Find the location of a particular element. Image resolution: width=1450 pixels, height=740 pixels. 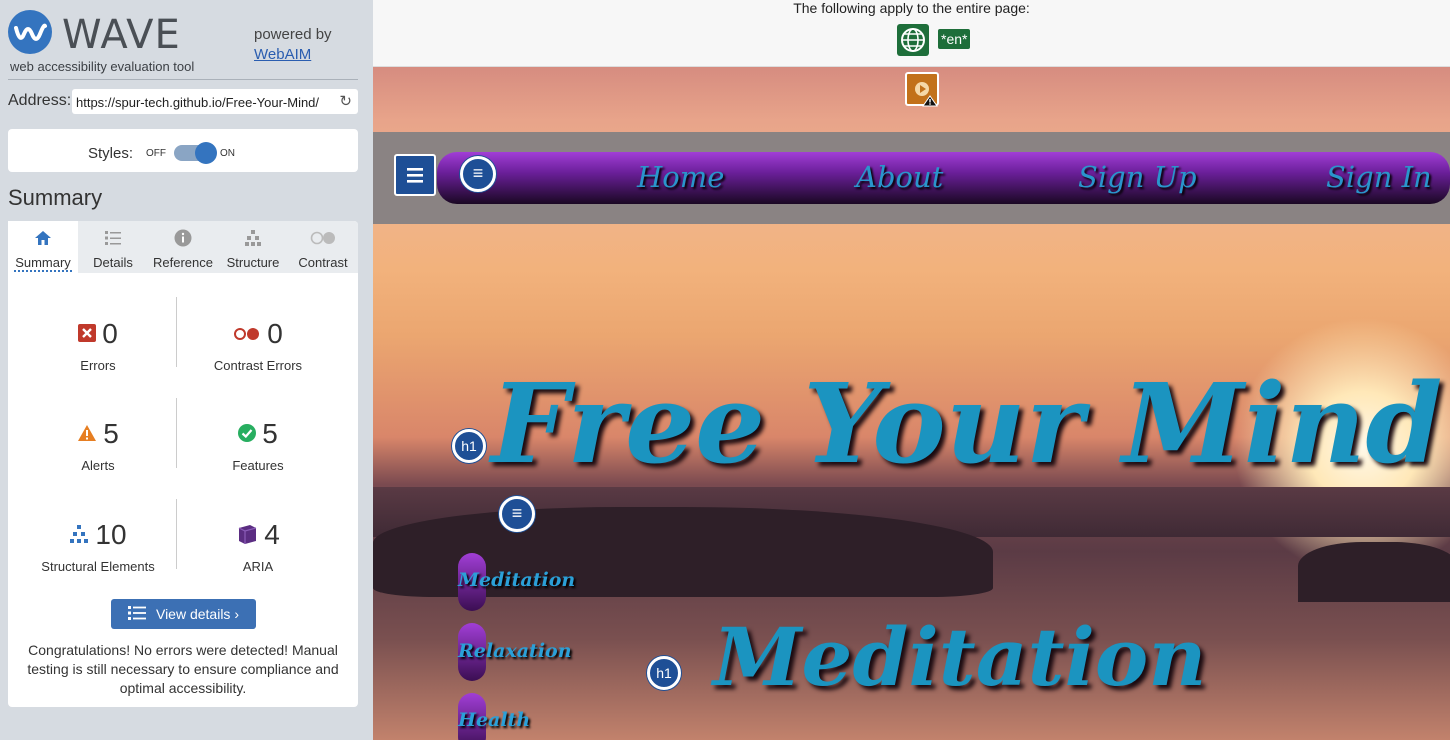

styles-label: Styles: is located at coordinates (111, 153).